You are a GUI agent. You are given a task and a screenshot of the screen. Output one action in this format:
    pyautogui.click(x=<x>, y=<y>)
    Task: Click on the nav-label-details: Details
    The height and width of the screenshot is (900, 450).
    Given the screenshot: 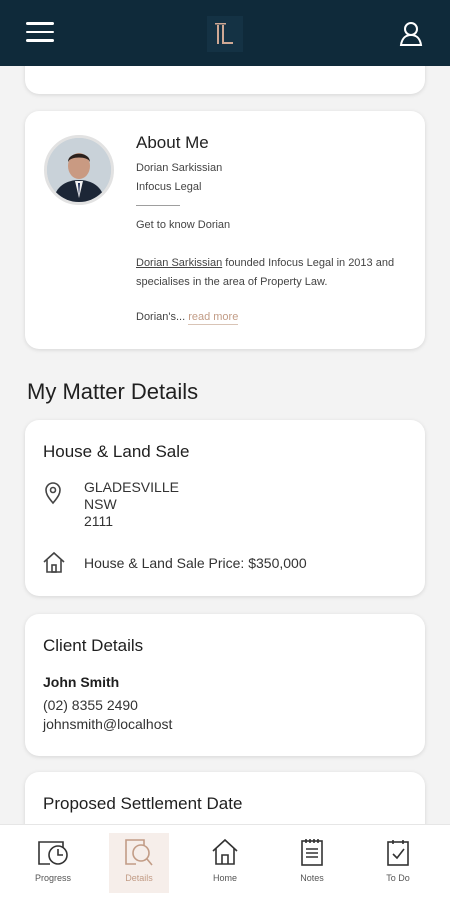 What is the action you would take?
    pyautogui.click(x=139, y=878)
    